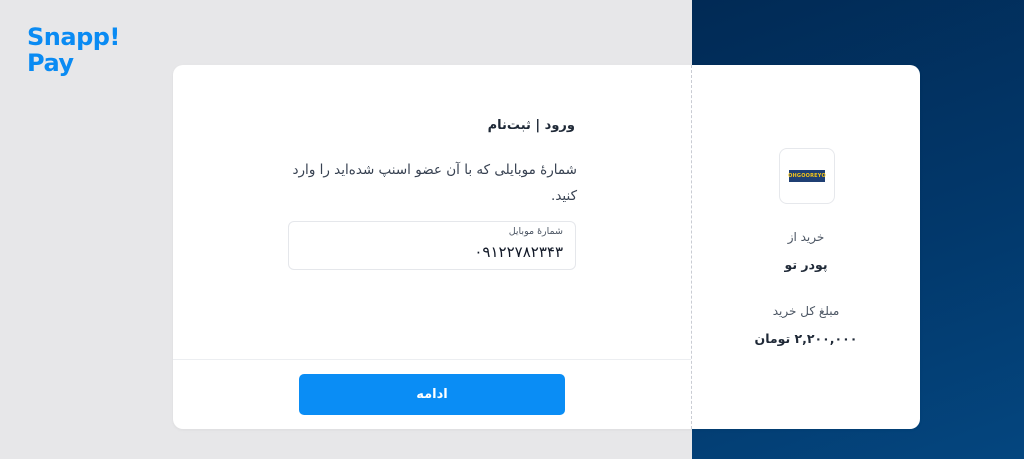  I want to click on continue-button: ادامه, so click(432, 394).